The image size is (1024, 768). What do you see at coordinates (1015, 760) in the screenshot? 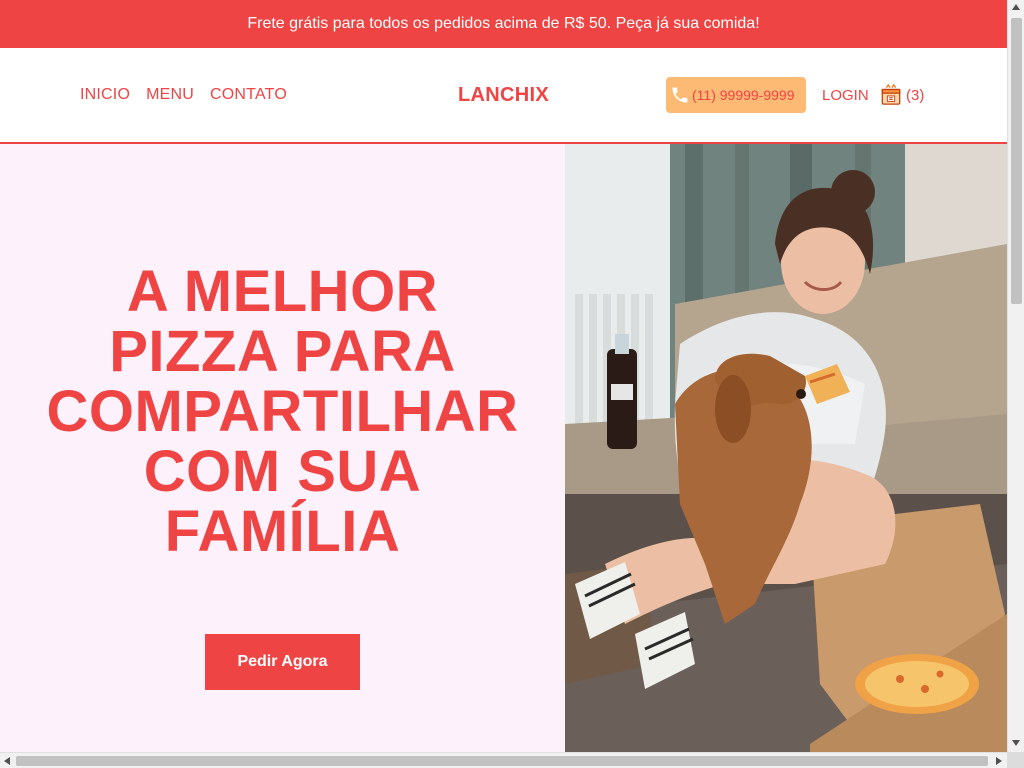
I see `scrollbar-corner` at bounding box center [1015, 760].